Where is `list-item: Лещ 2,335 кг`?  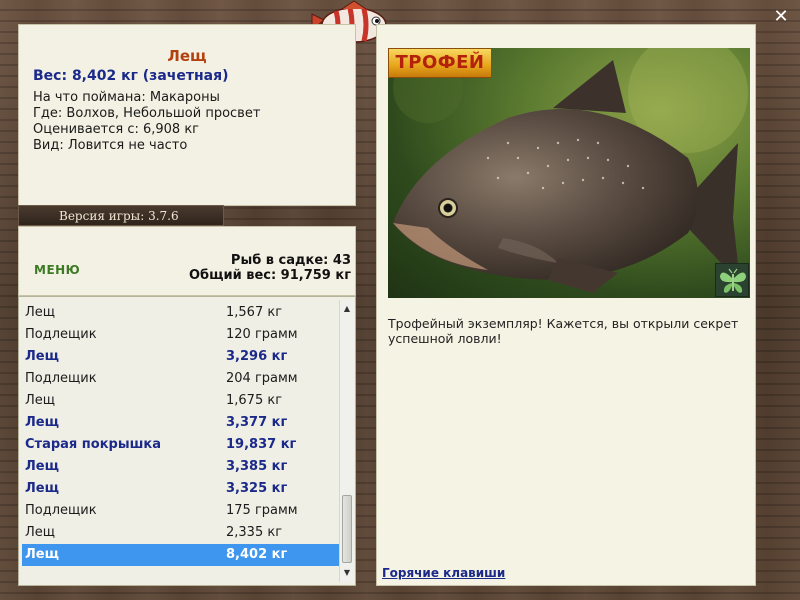
list-item: Лещ 2,335 кг is located at coordinates (181, 533).